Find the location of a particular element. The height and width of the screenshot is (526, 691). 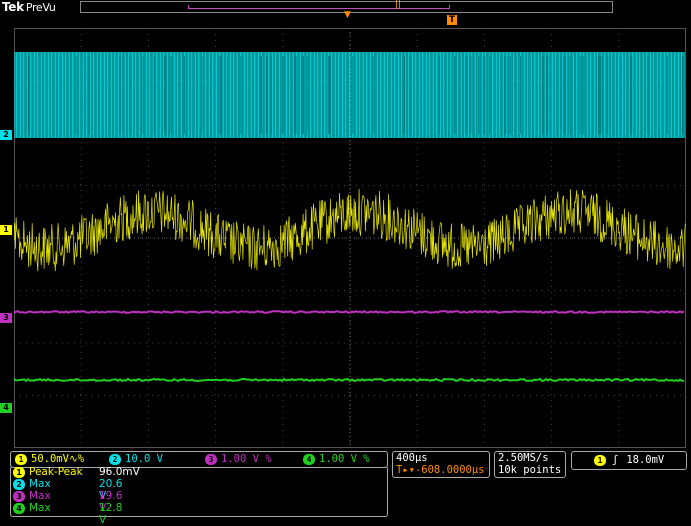

trigger-readout: 1 ʃ 18.0mV is located at coordinates (629, 460).